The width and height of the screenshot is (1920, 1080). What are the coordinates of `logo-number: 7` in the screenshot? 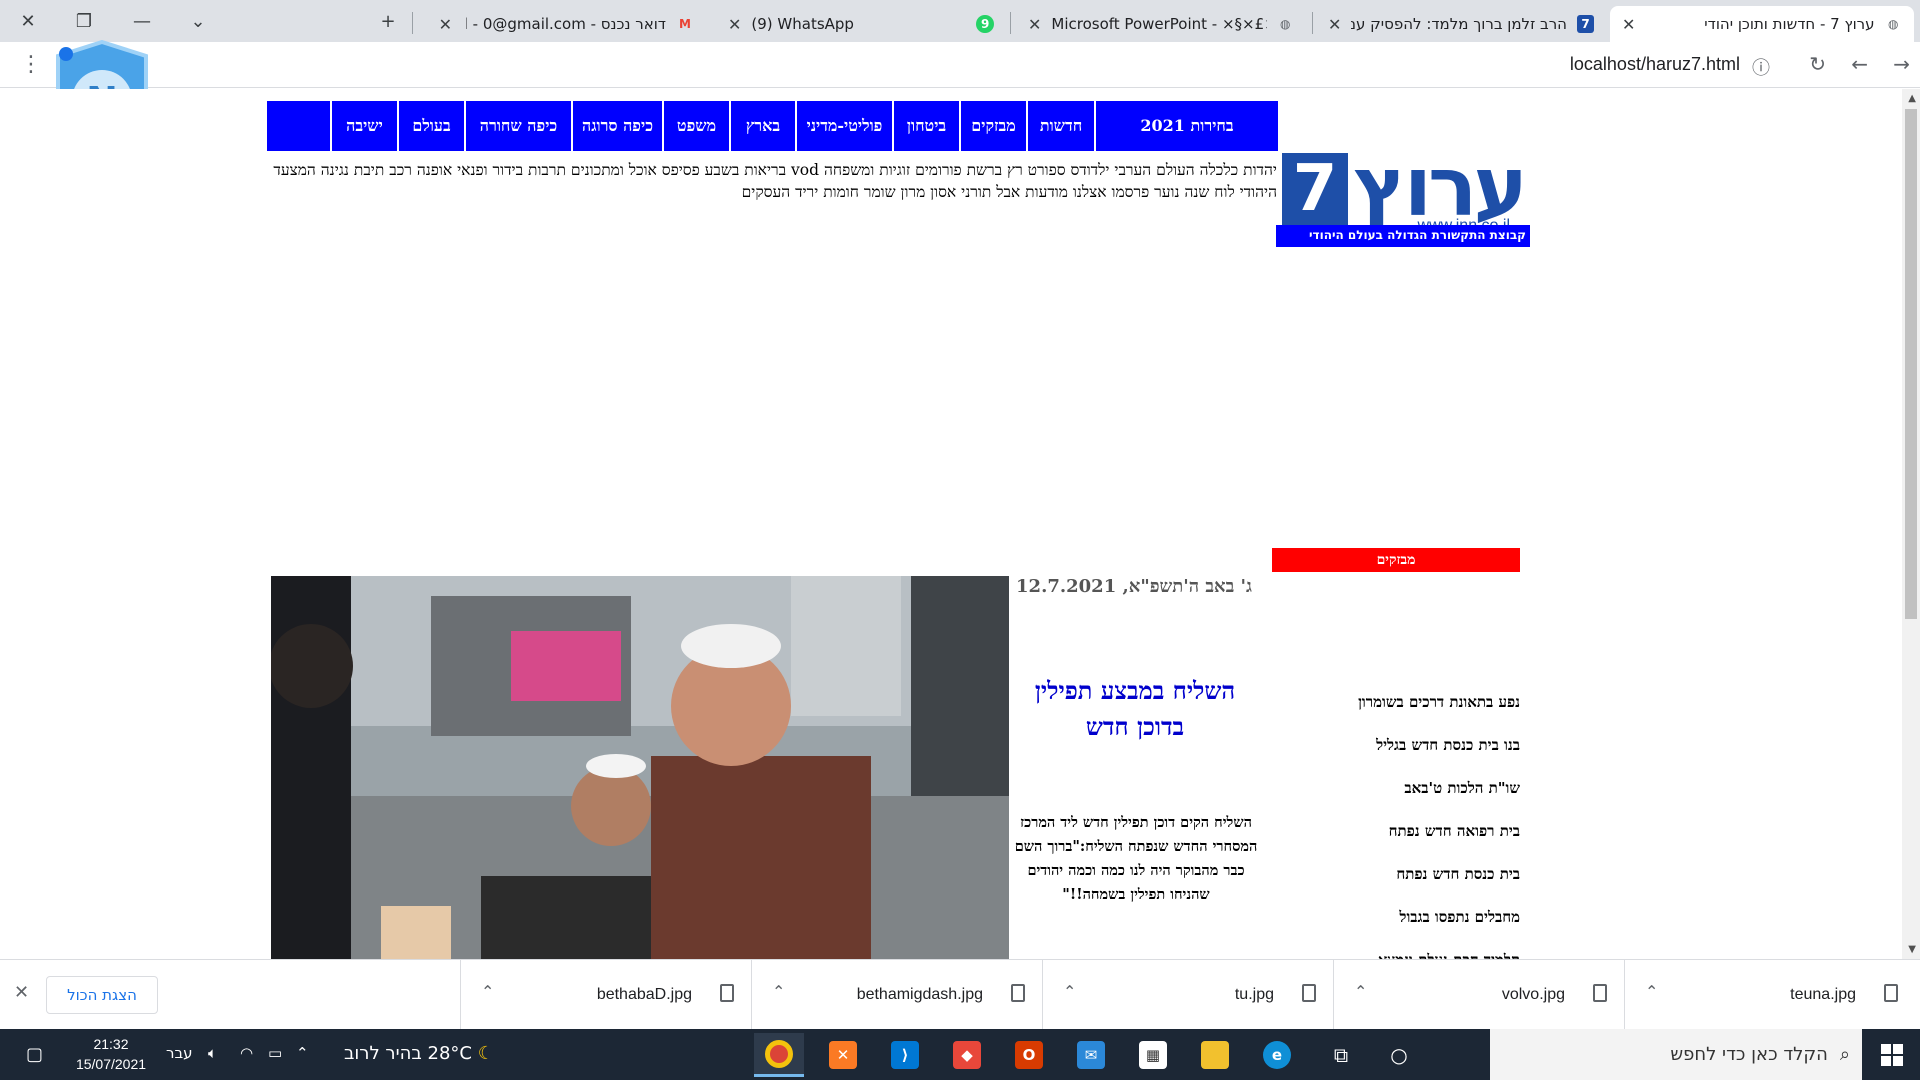 It's located at (1315, 189).